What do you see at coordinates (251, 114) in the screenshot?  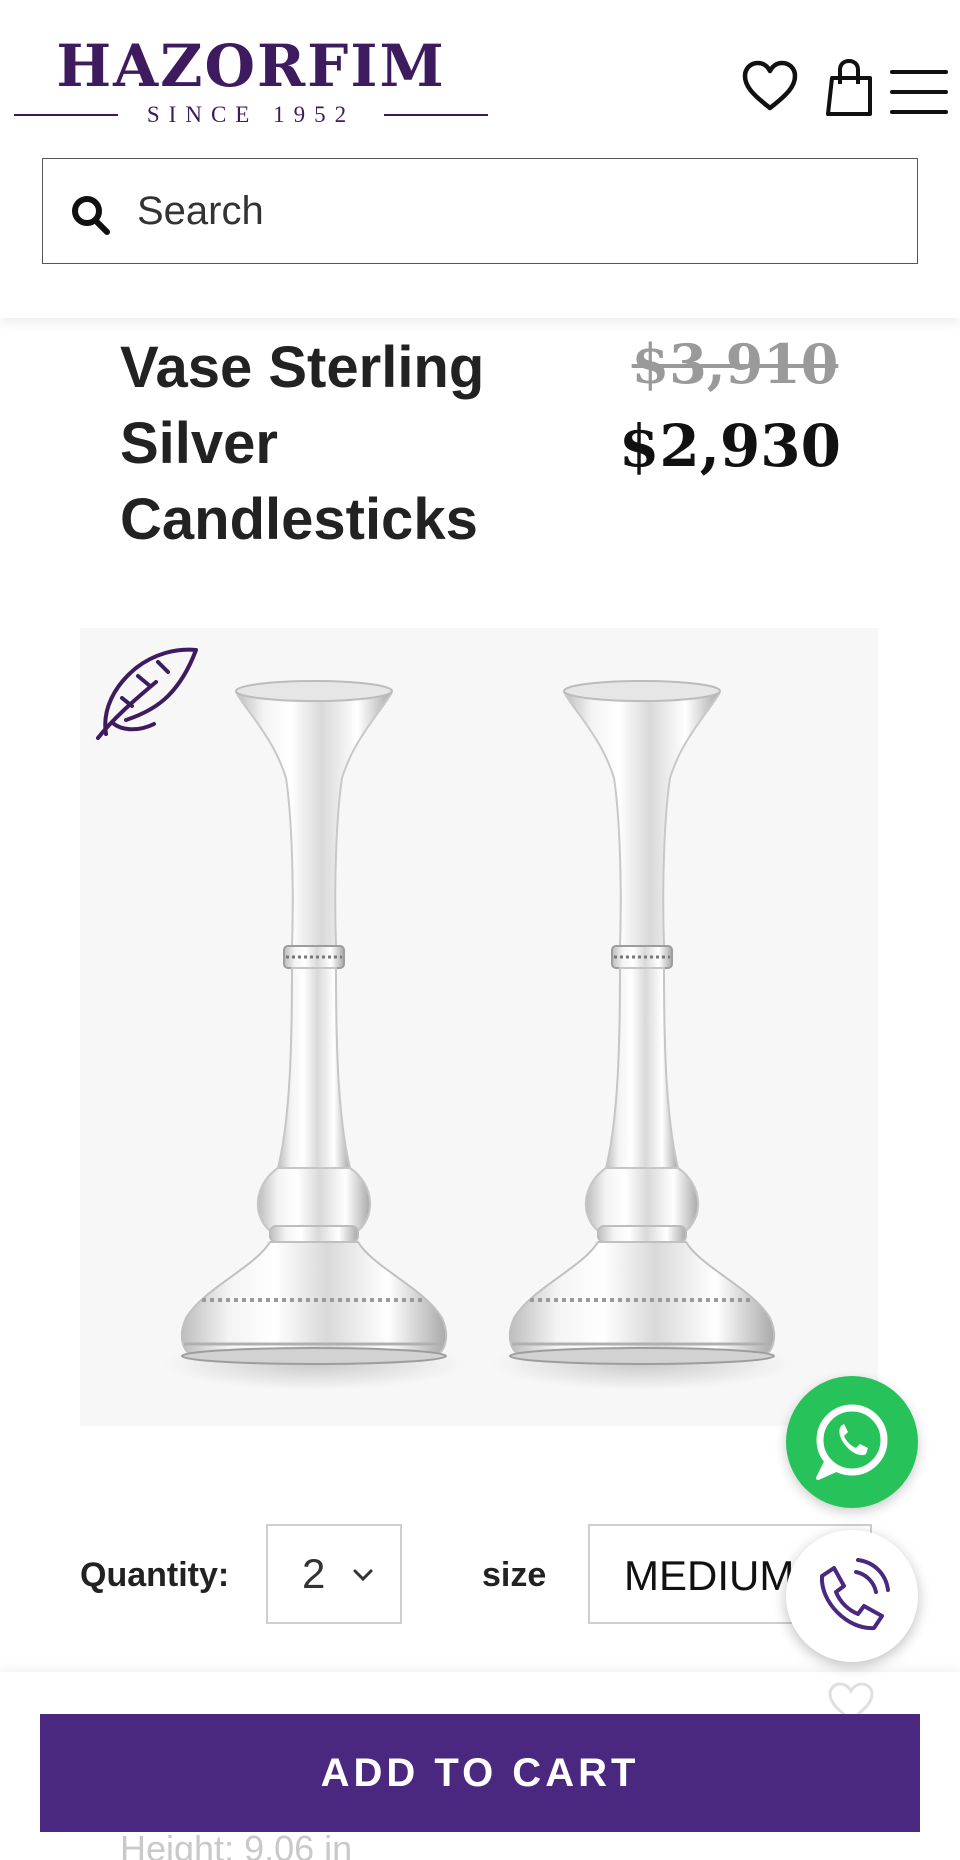 I see `brand-tagline: SINCE 1952` at bounding box center [251, 114].